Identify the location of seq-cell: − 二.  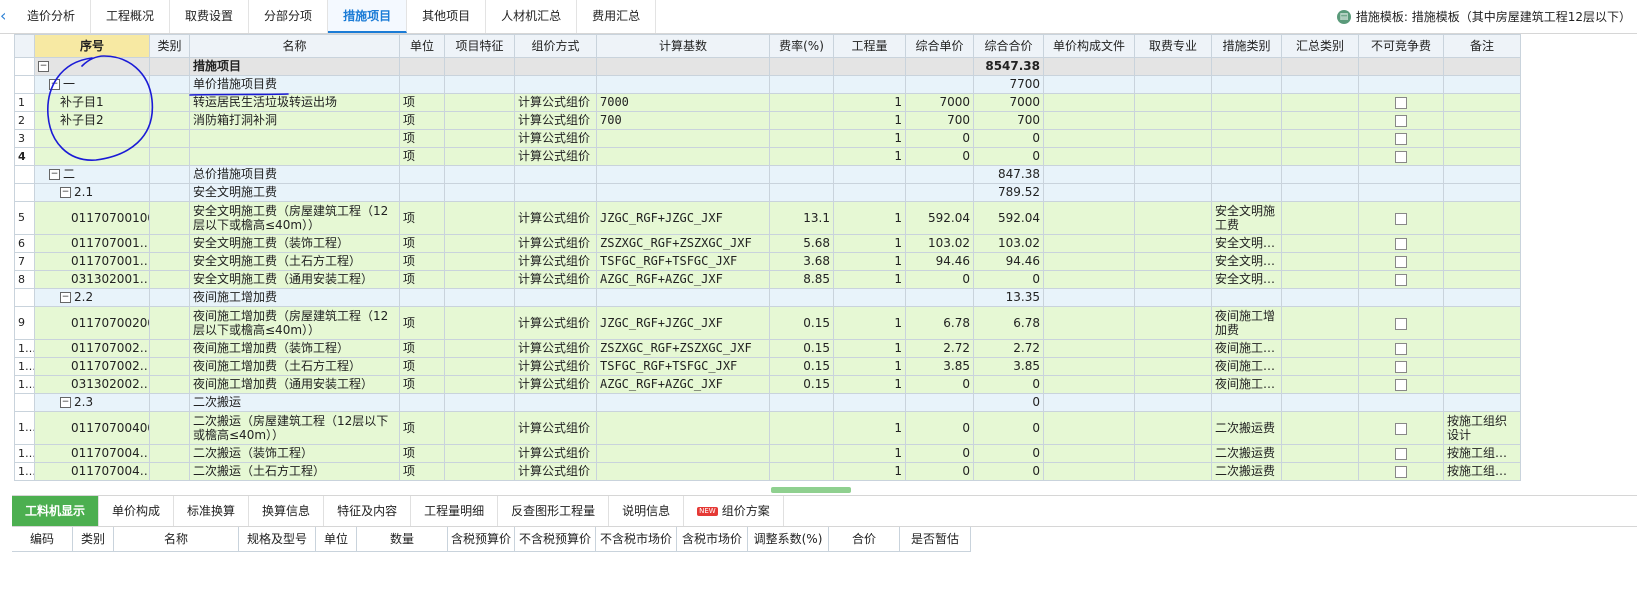
(92, 174).